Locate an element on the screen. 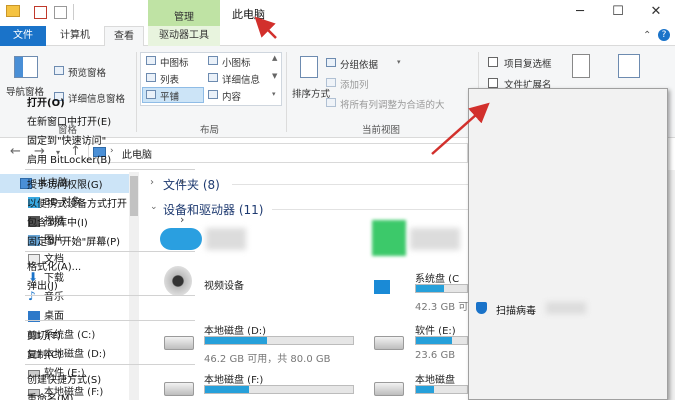 The height and width of the screenshot is (400, 675). annotation-arrow-to-title is located at coordinates (265, 27).